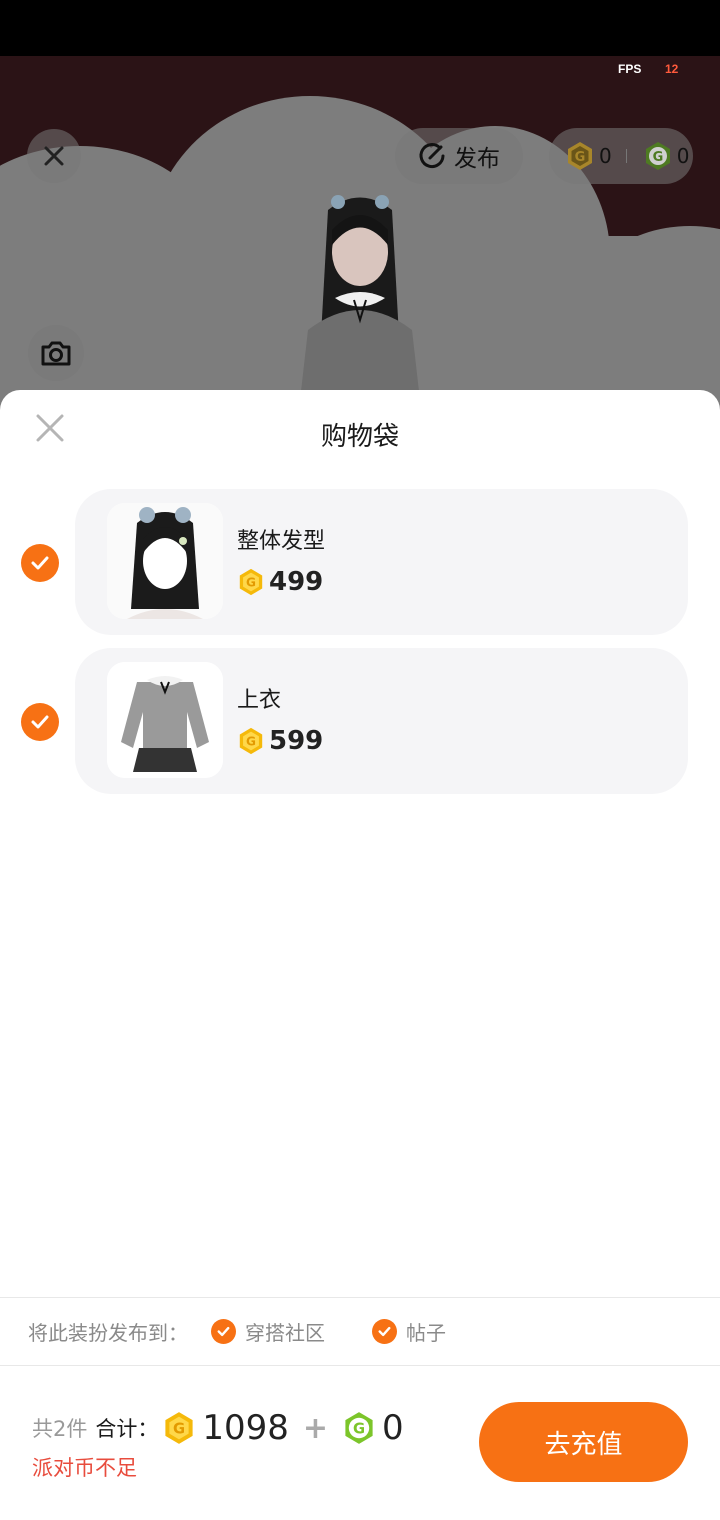 This screenshot has width=720, height=1520. What do you see at coordinates (426, 1331) in the screenshot?
I see `publish-option-post: 帖子` at bounding box center [426, 1331].